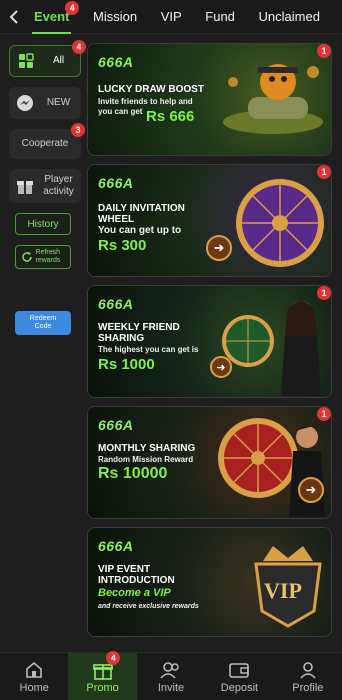 Image resolution: width=342 pixels, height=700 pixels. Describe the element at coordinates (58, 102) in the screenshot. I see `sidebar-item-new-label: NEW` at that location.